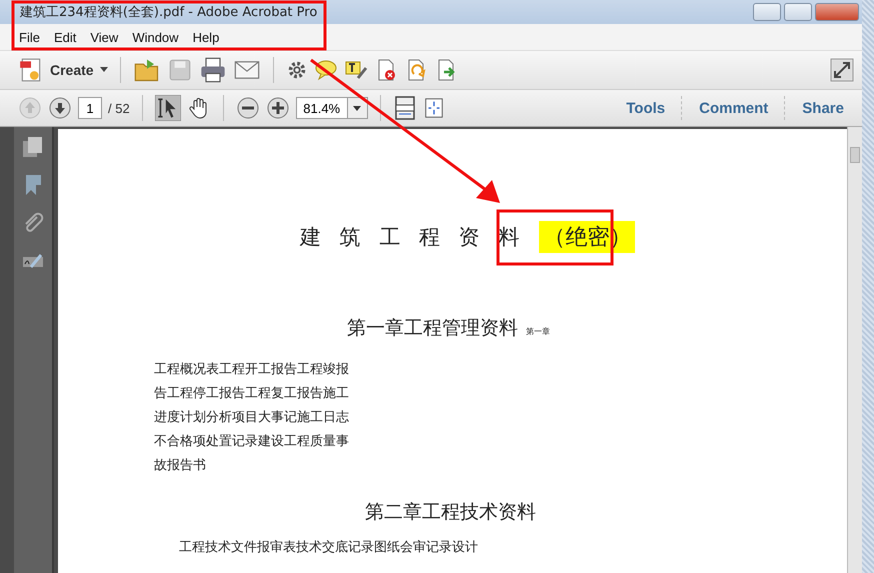  What do you see at coordinates (733, 108) in the screenshot?
I see `pane-tab: Comment` at bounding box center [733, 108].